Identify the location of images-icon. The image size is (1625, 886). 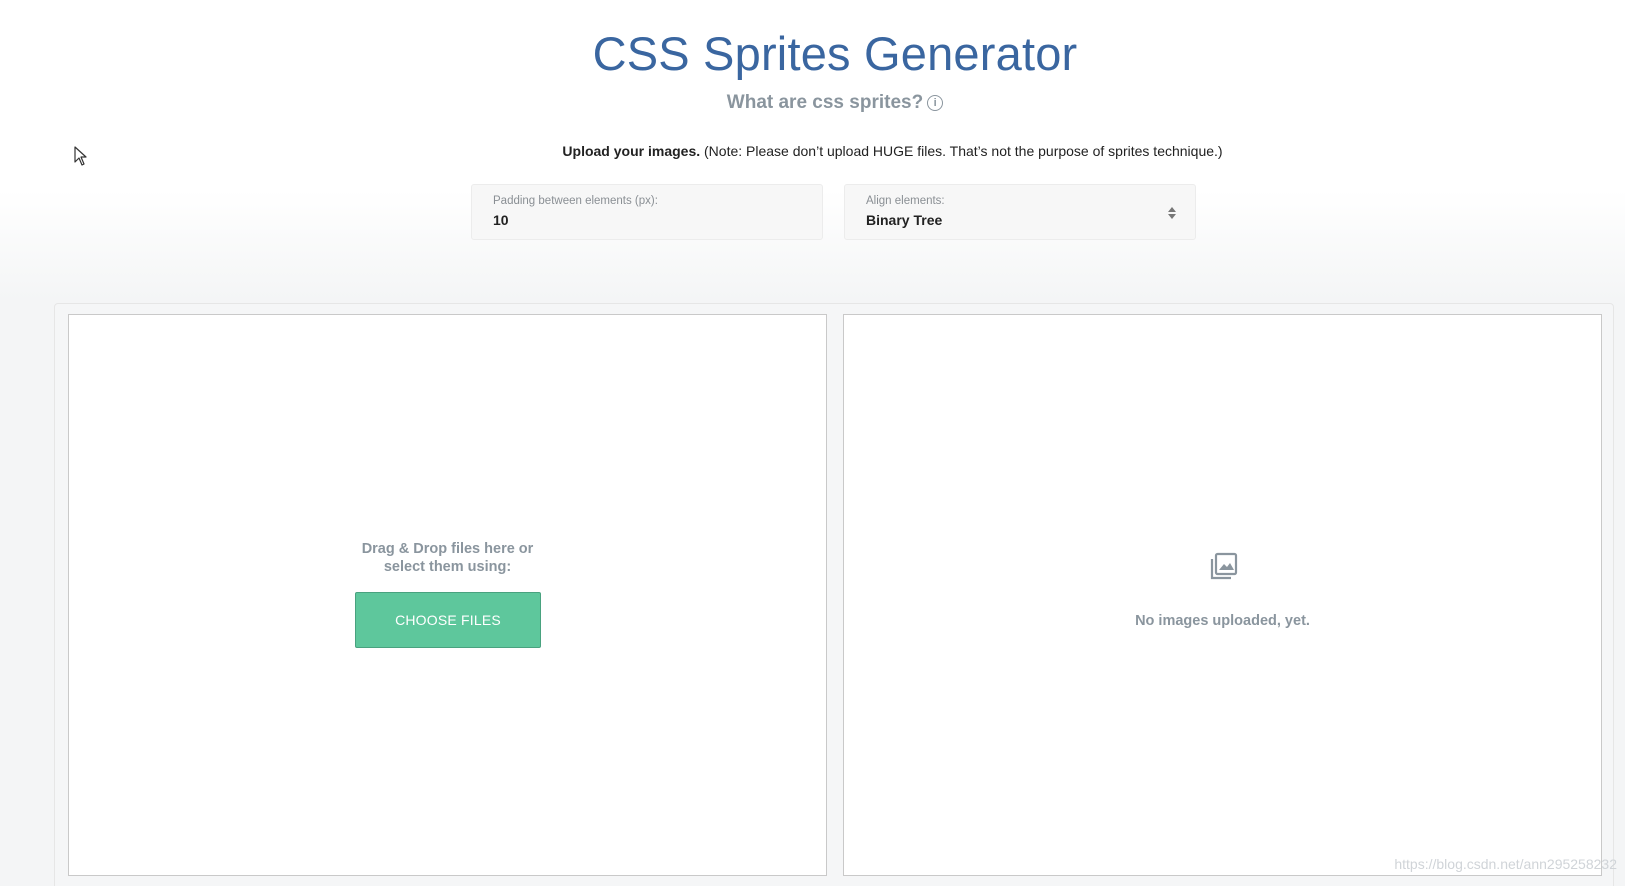
(1224, 566).